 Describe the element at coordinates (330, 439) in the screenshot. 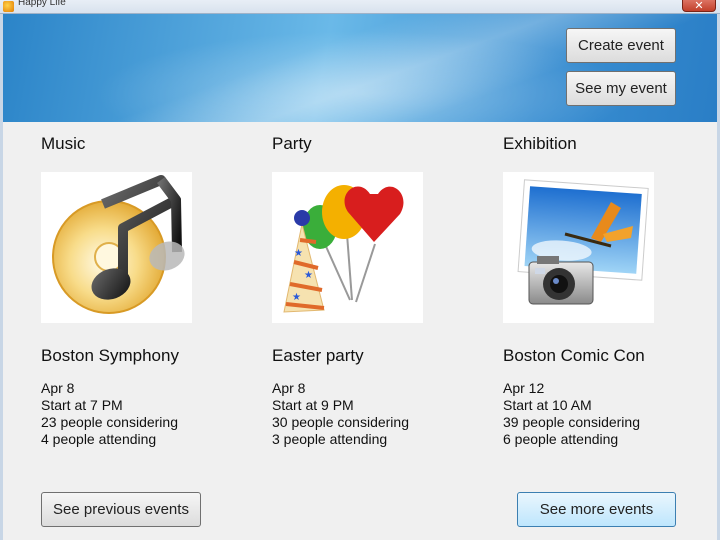

I see `event-attending-count: 3 people attending` at that location.